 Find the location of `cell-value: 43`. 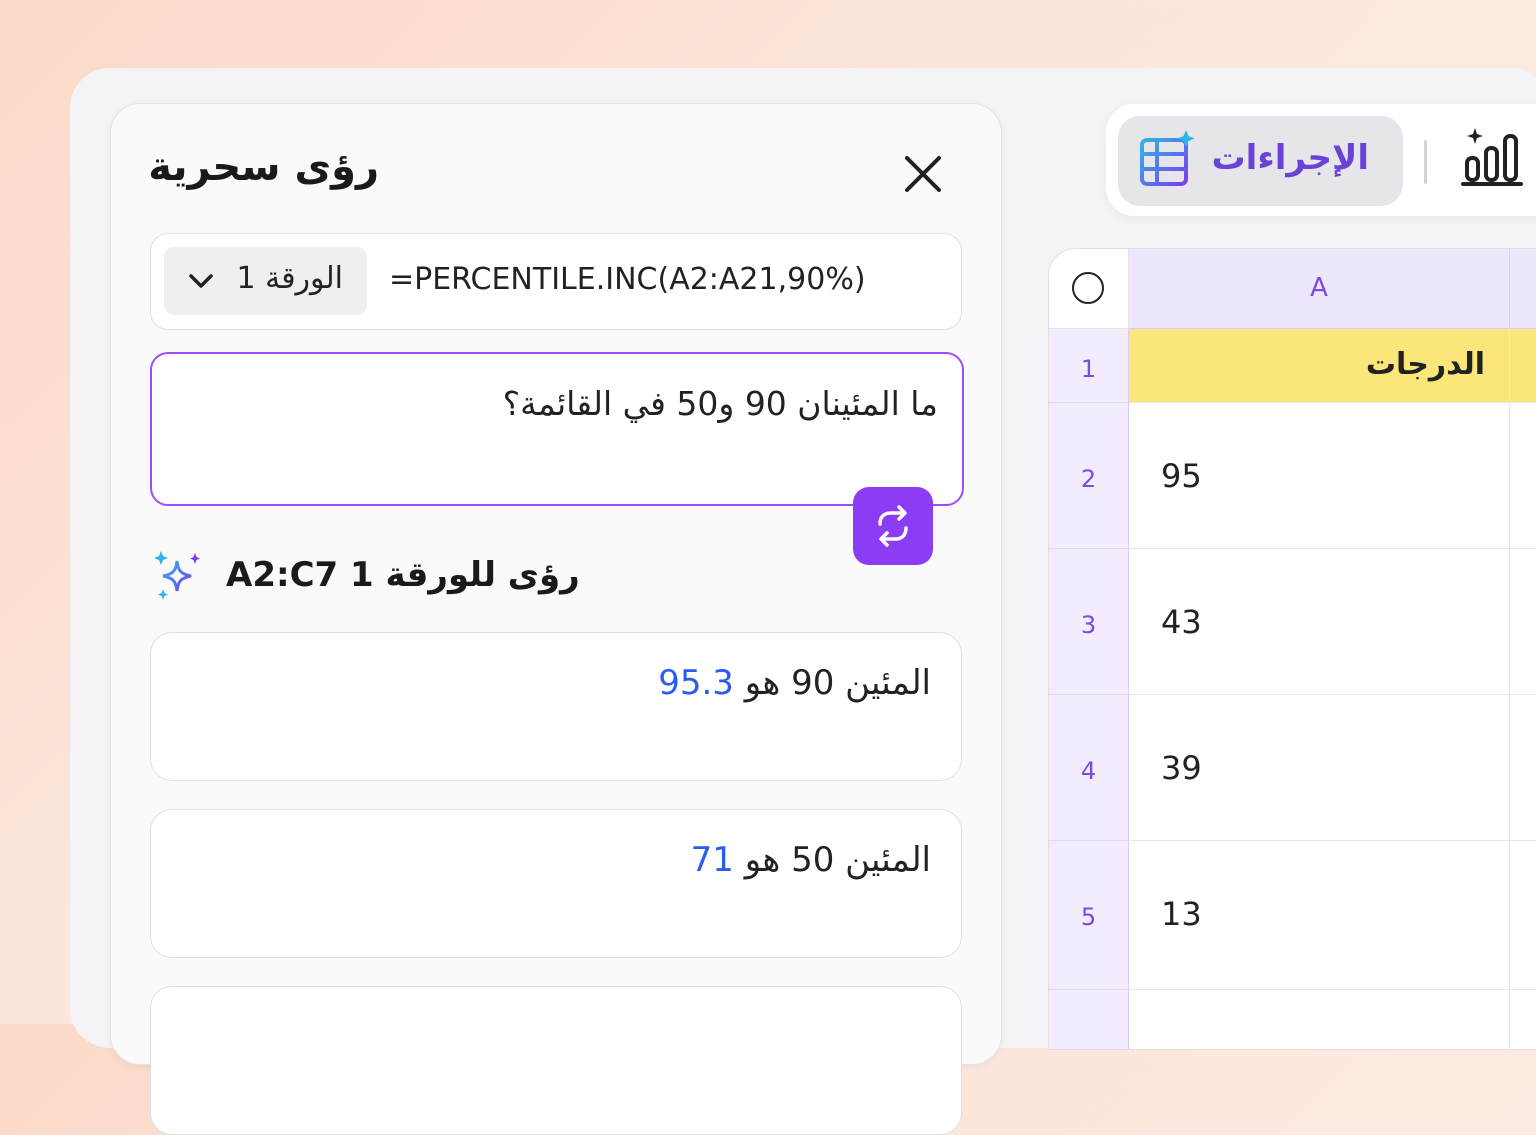

cell-value: 43 is located at coordinates (1181, 622).